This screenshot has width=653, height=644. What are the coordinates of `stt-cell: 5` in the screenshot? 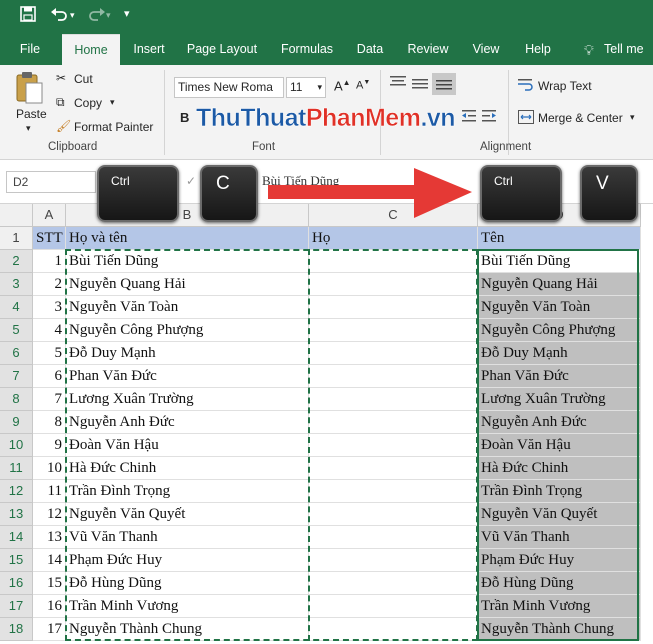 It's located at (49, 353).